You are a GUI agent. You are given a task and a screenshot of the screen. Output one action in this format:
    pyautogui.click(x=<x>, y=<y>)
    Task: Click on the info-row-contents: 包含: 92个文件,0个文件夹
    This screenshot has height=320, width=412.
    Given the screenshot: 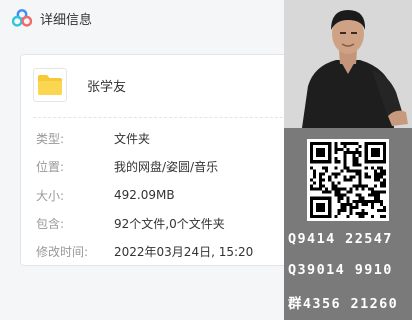 What is the action you would take?
    pyautogui.click(x=130, y=223)
    